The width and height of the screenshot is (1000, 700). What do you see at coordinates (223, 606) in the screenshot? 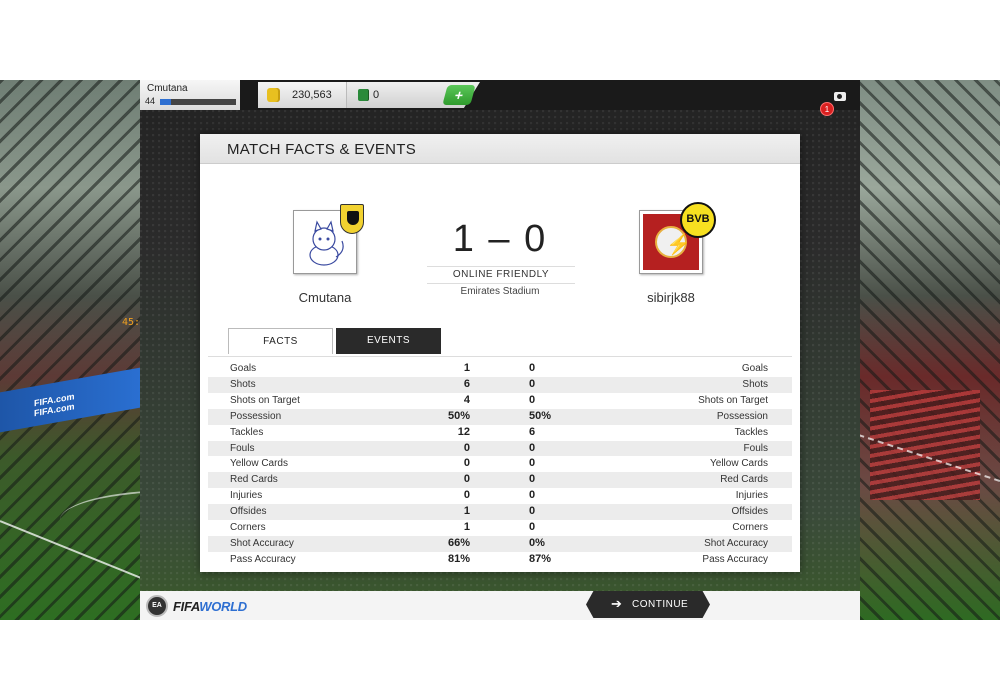
I see `logo-text-world: WORLD` at bounding box center [223, 606].